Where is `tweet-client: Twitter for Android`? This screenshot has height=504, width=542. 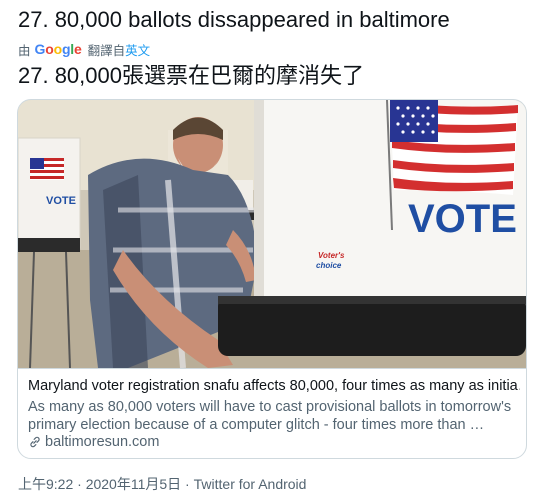 tweet-client: Twitter for Android is located at coordinates (250, 484).